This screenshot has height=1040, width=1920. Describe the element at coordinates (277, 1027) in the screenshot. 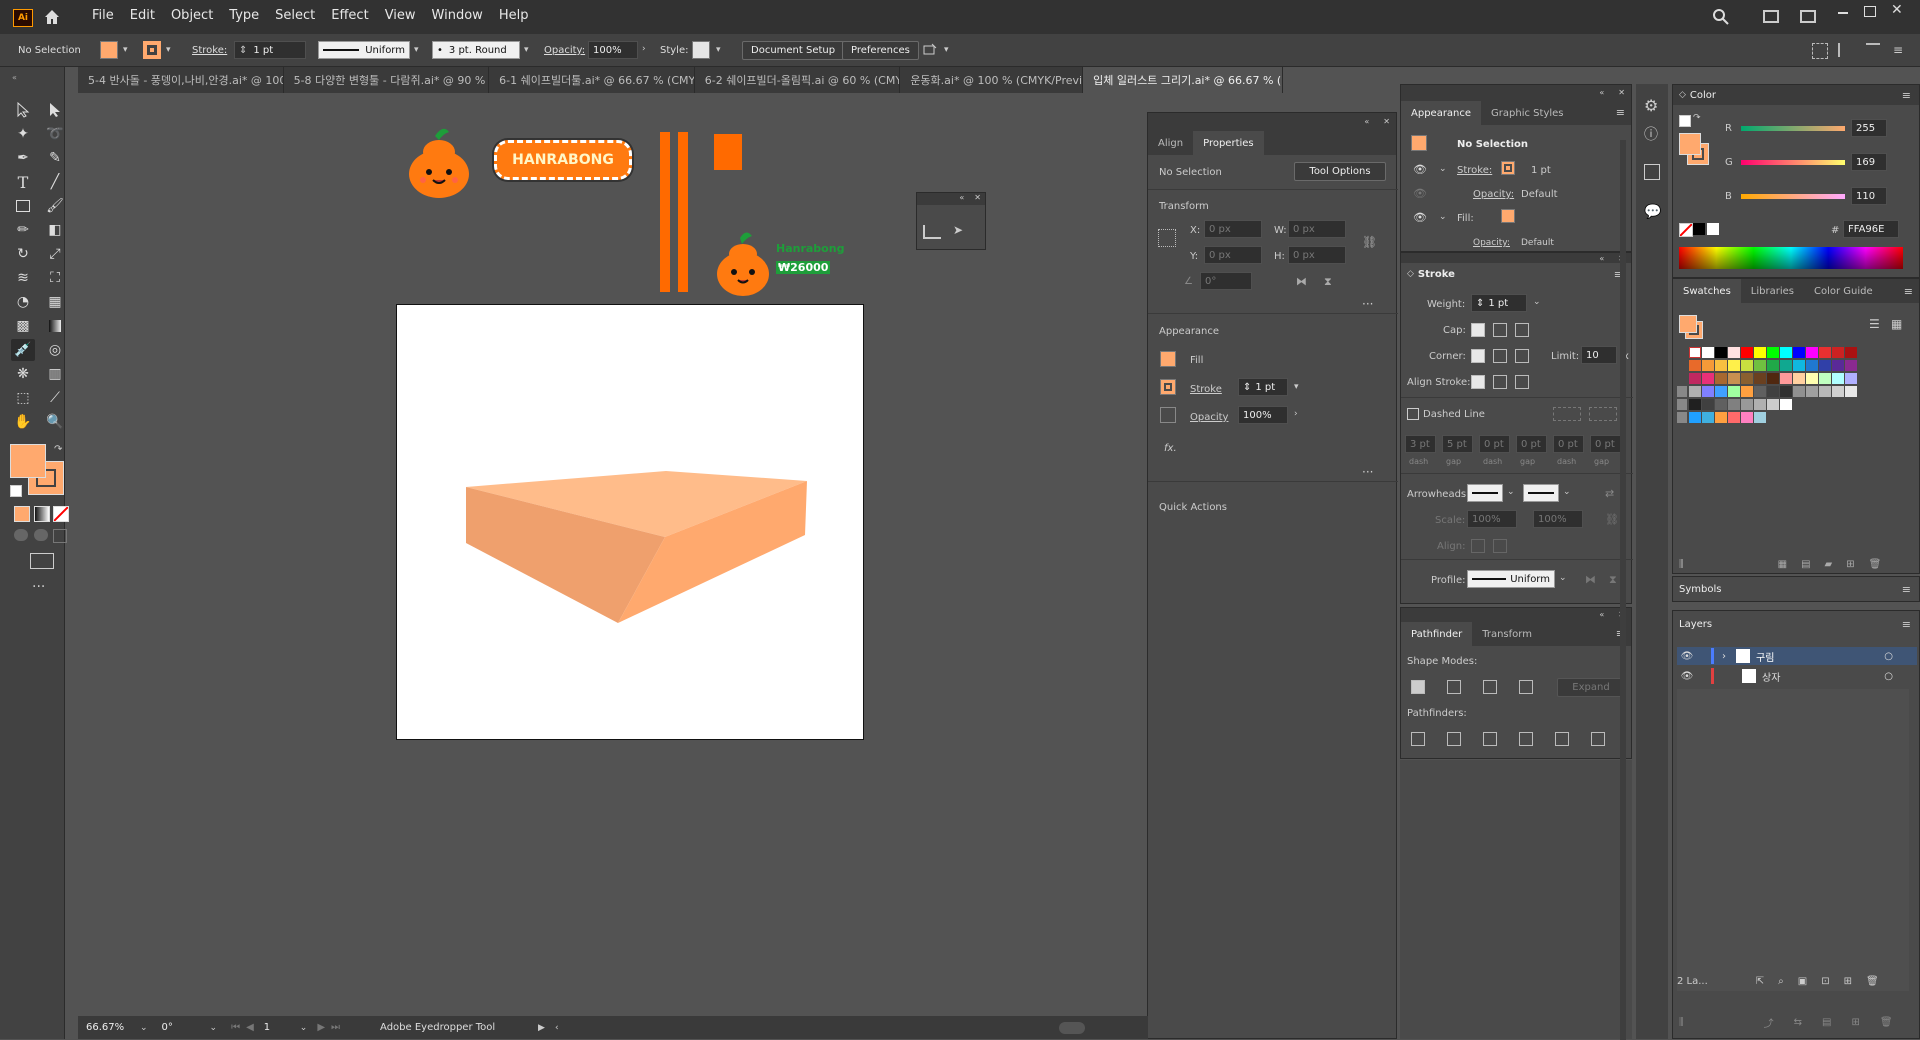

I see `artboard-number-field: 1` at that location.